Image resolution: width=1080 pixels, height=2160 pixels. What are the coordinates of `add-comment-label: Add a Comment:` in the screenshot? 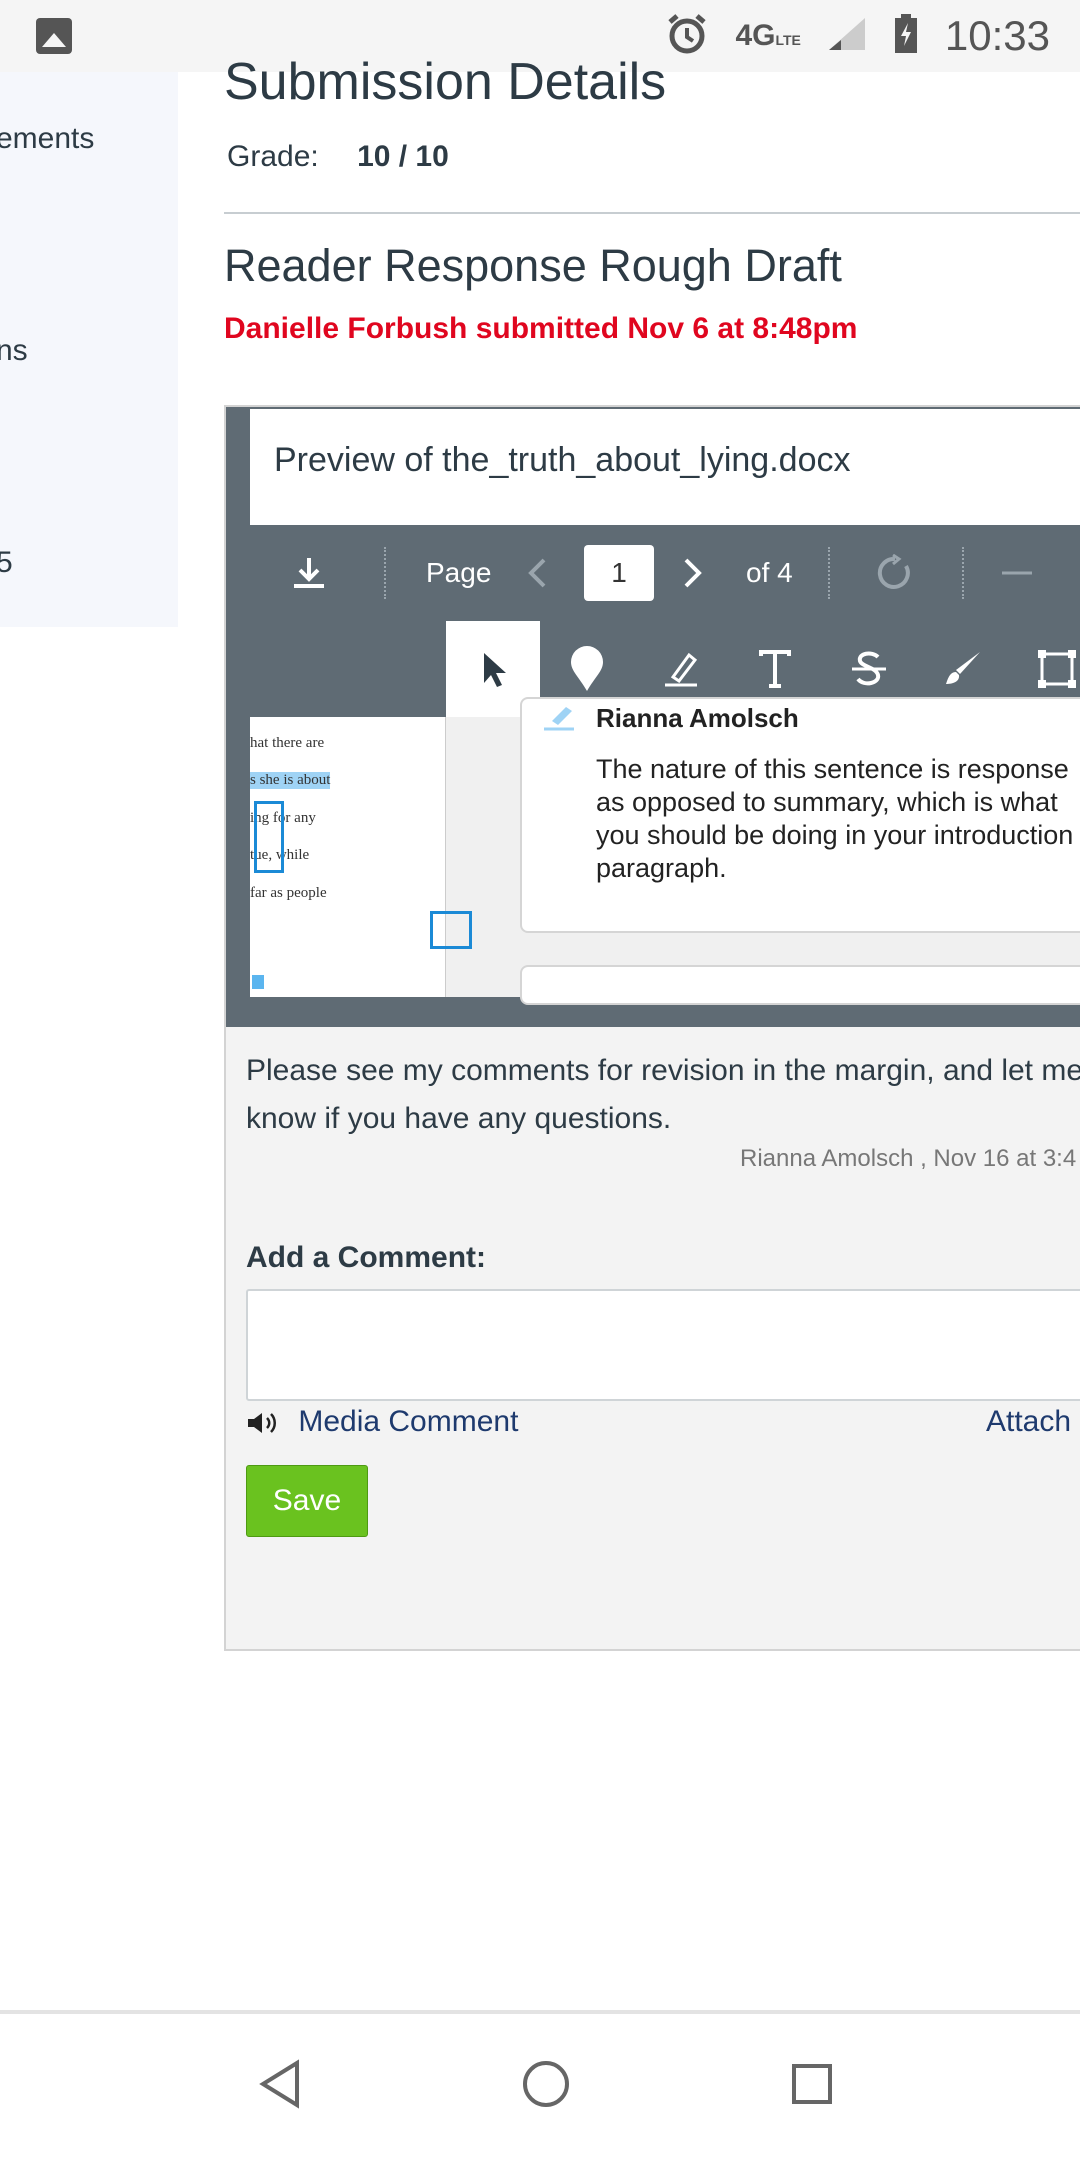 It's located at (366, 1257).